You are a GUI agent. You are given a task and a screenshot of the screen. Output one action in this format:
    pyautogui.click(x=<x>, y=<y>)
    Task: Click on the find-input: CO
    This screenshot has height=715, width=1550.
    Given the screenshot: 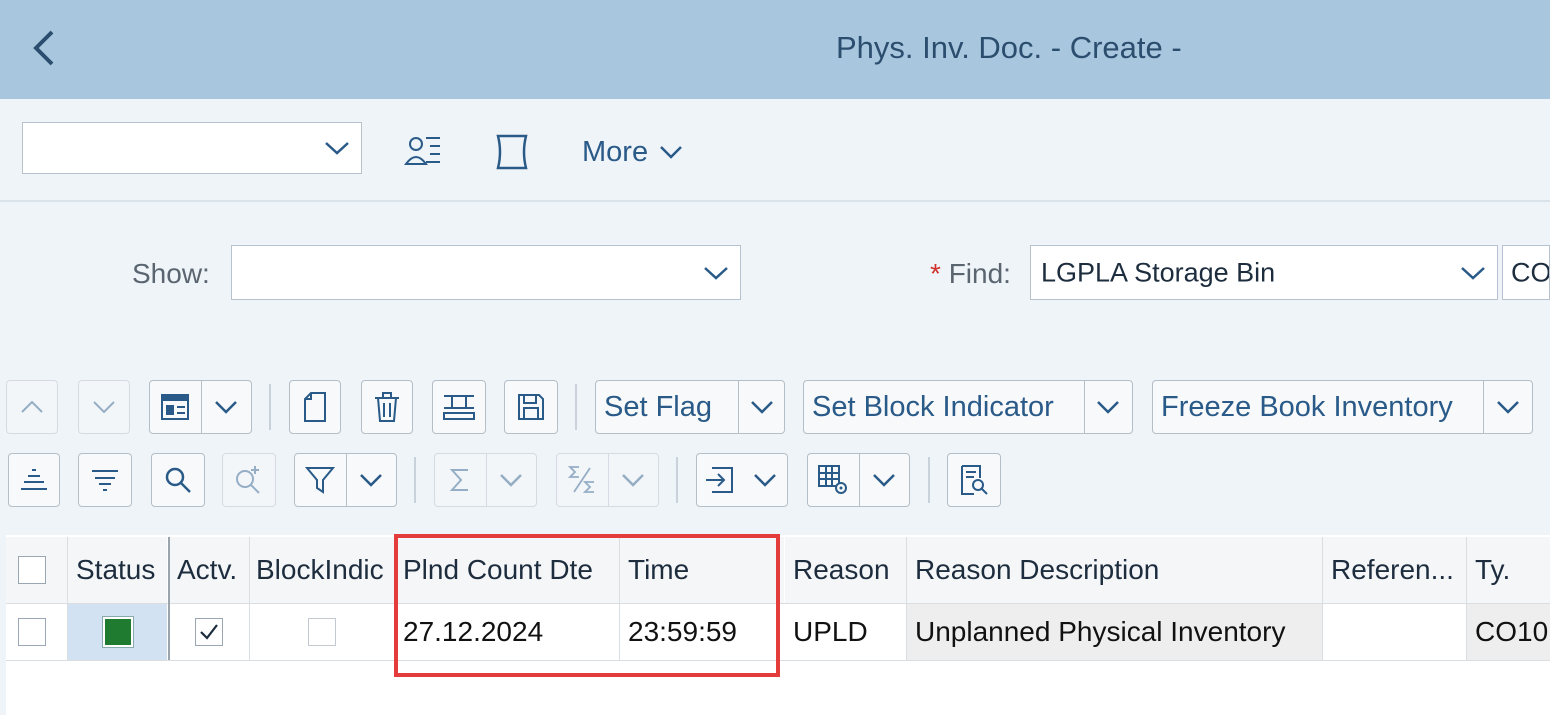 What is the action you would take?
    pyautogui.click(x=1526, y=272)
    